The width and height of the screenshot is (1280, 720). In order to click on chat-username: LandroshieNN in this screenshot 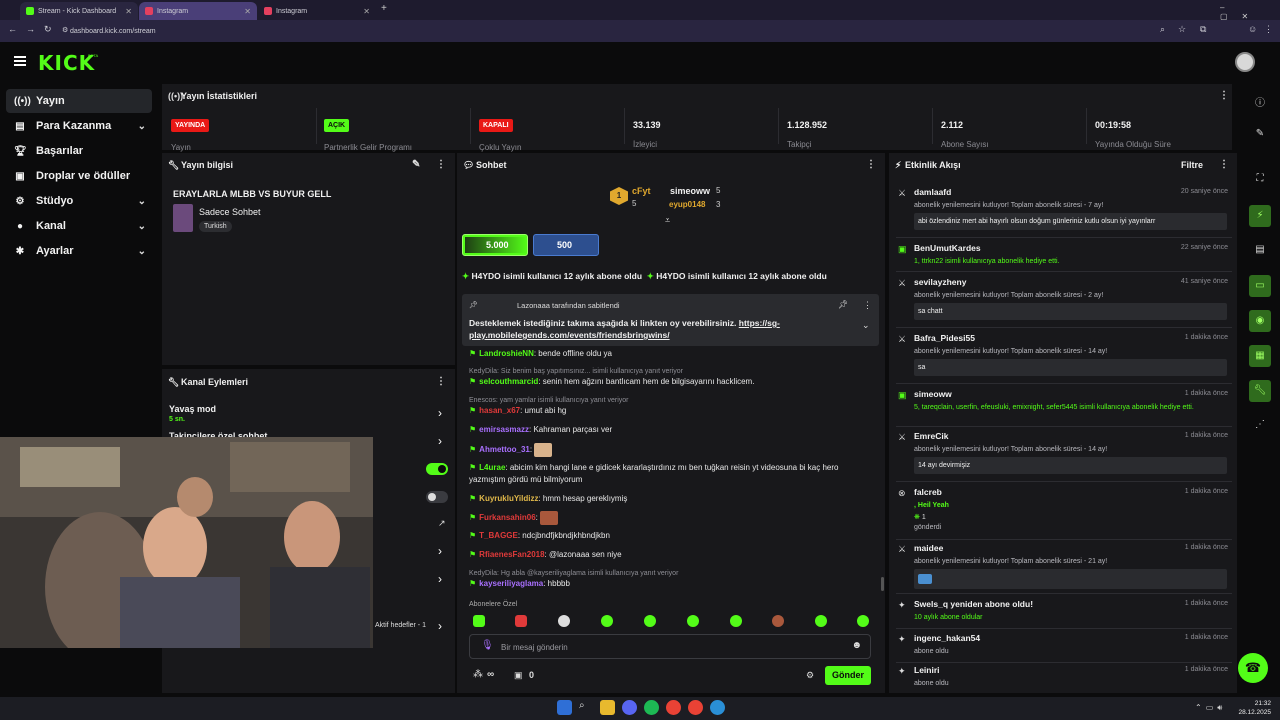, I will do `click(506, 353)`.